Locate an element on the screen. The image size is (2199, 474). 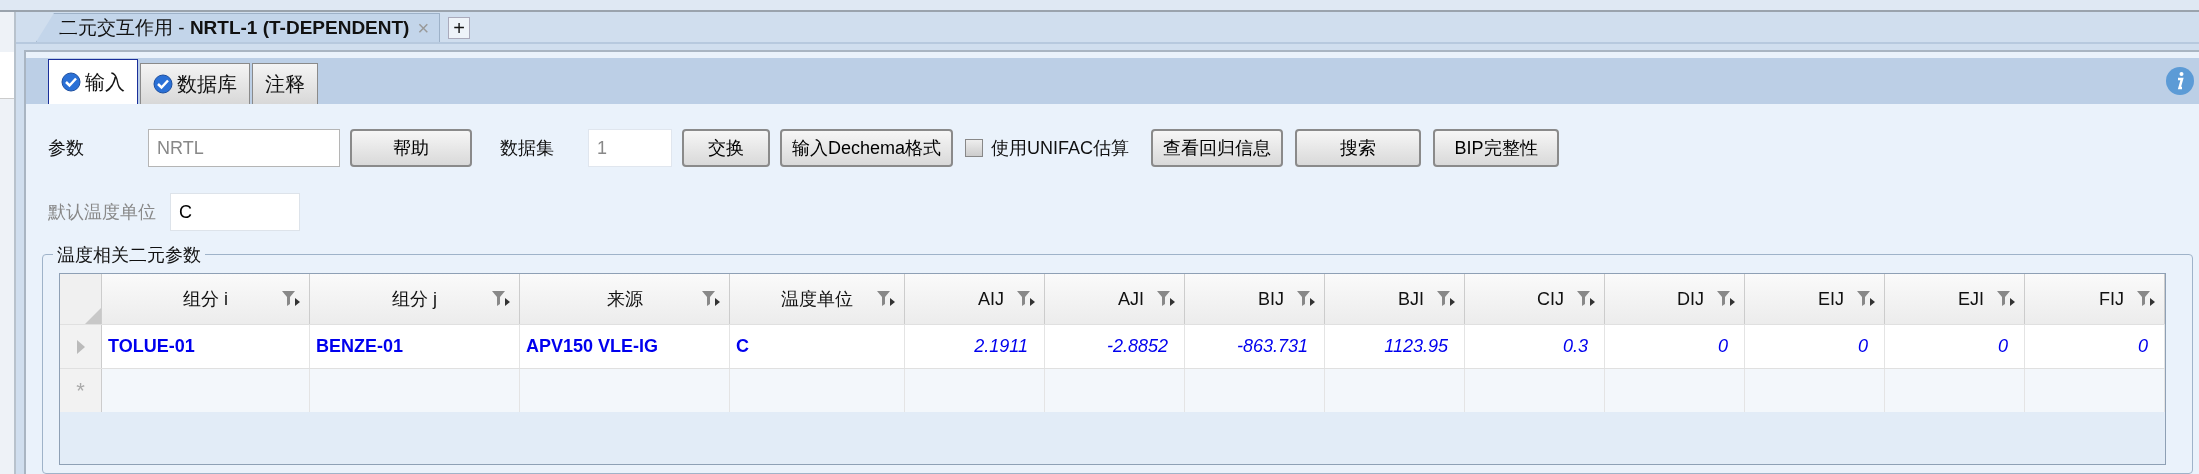
checkbox is located at coordinates (974, 148).